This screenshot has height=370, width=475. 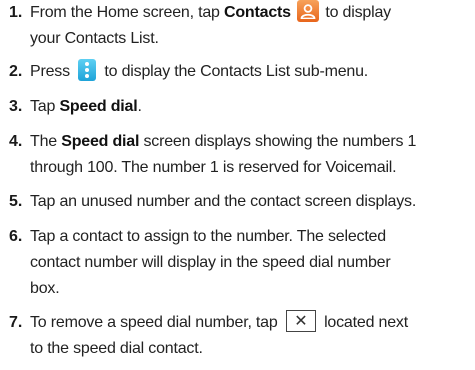 I want to click on menu-dots-icon, so click(x=87, y=69).